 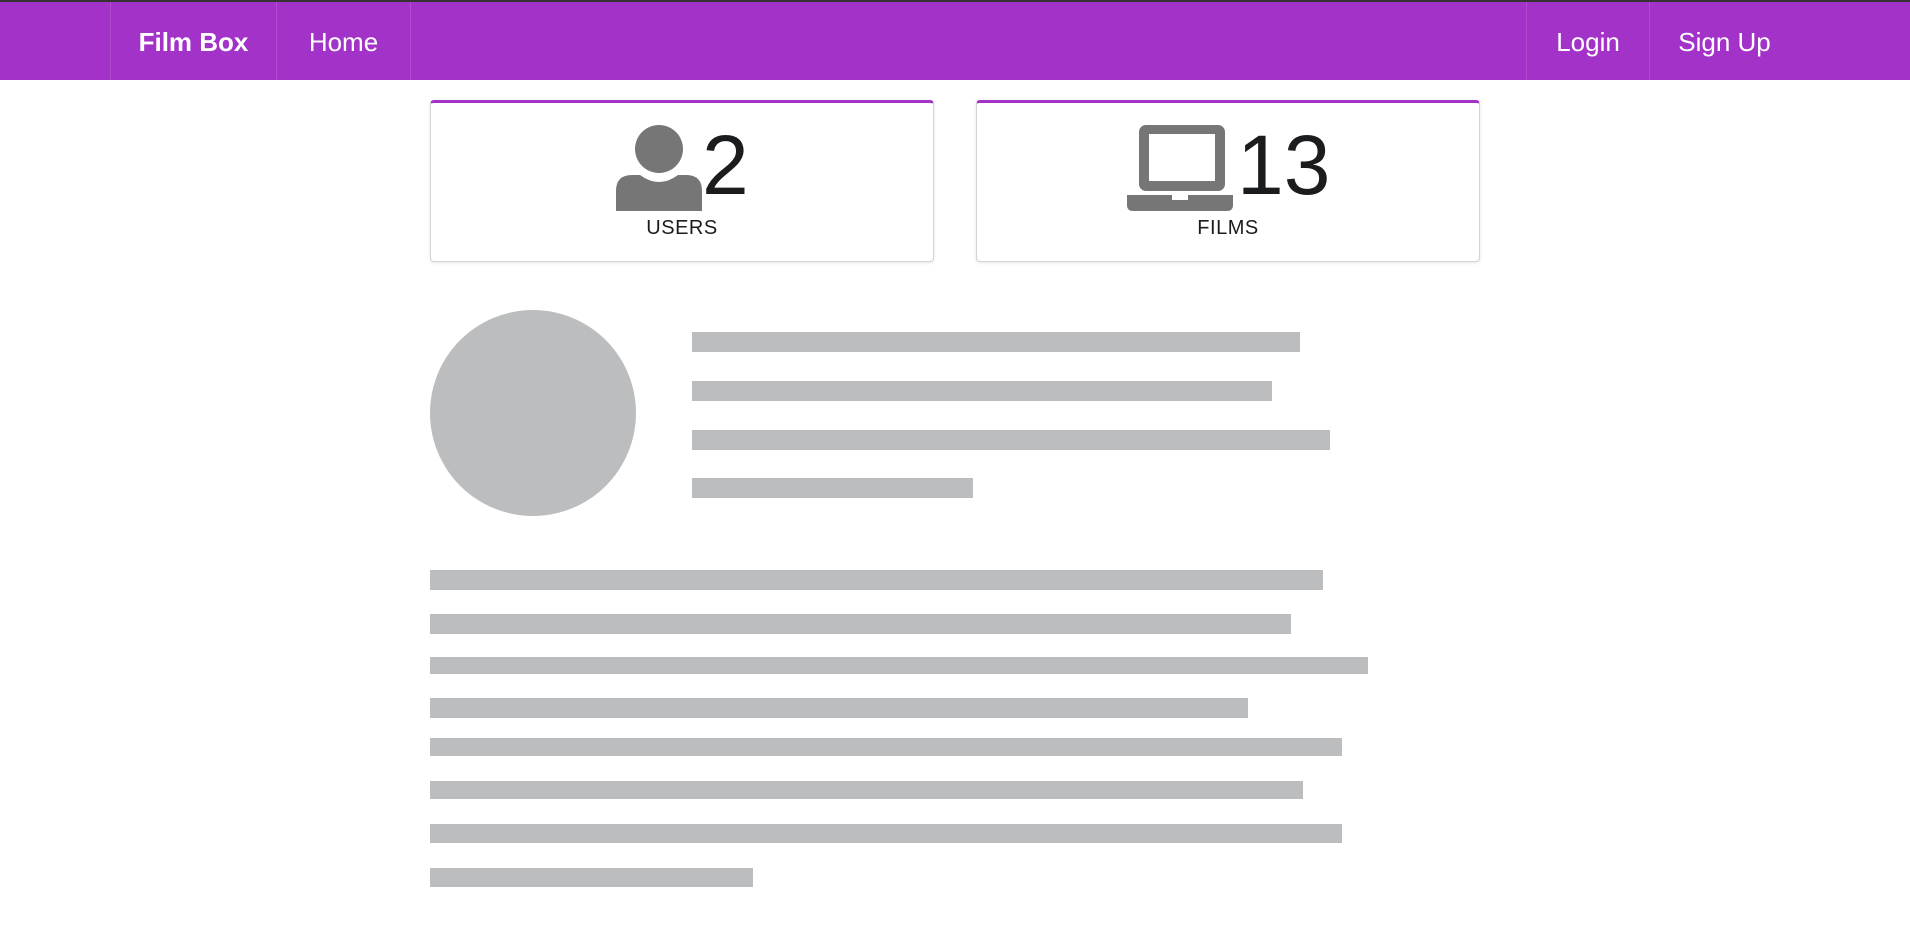 What do you see at coordinates (1228, 228) in the screenshot?
I see `films-label: FILMS` at bounding box center [1228, 228].